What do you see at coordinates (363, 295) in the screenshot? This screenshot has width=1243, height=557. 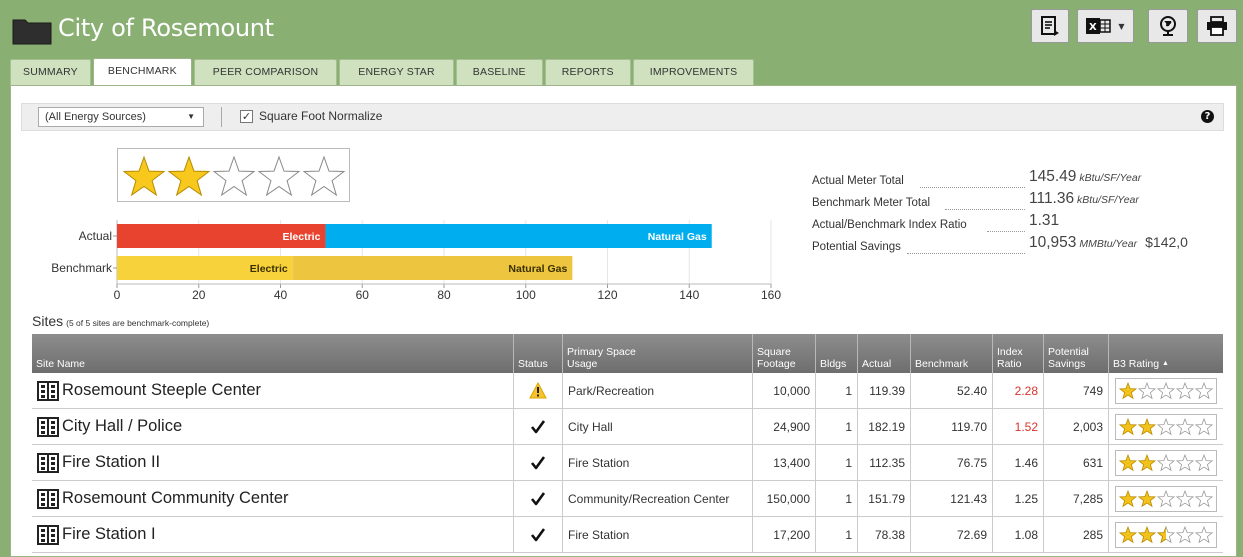 I see `x-tick-label: 60` at bounding box center [363, 295].